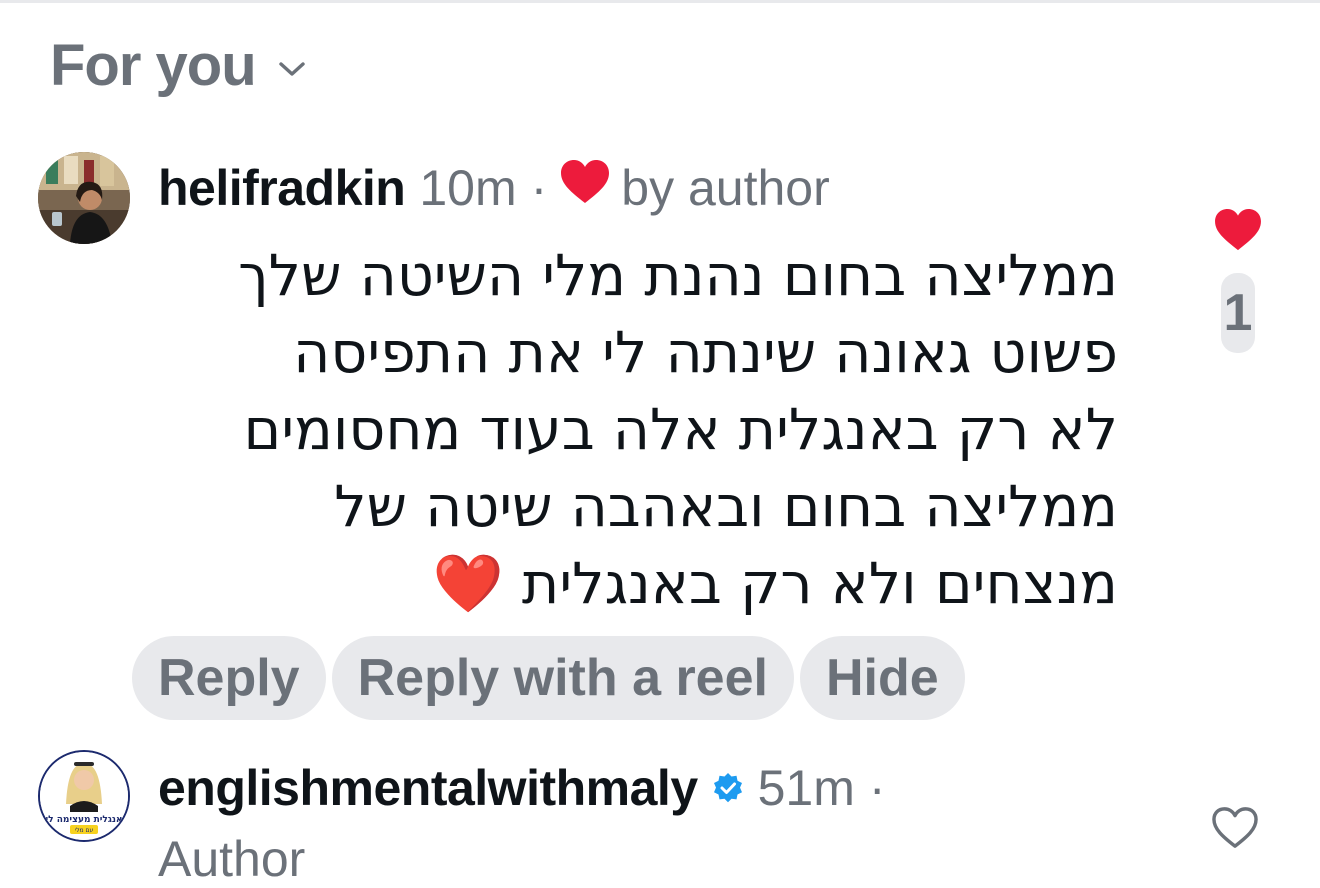  What do you see at coordinates (775, 584) in the screenshot?
I see `comment-text-line: מנצחים ולא רק באנגלית ❤️` at bounding box center [775, 584].